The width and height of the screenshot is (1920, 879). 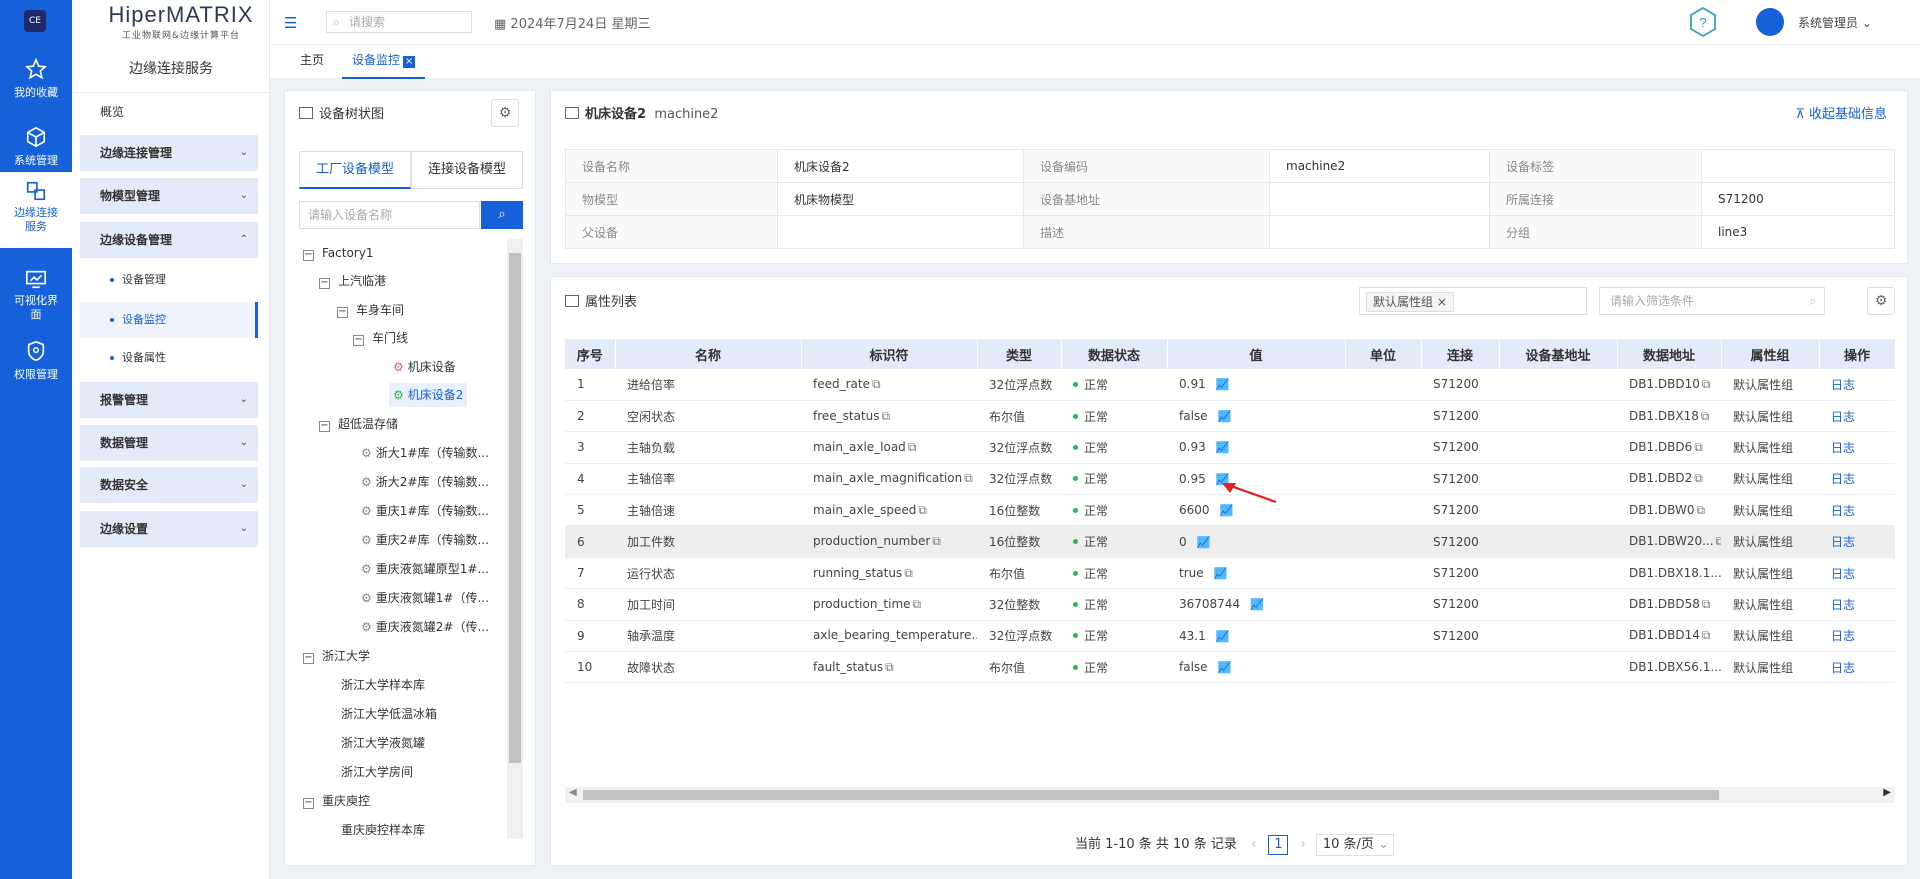 I want to click on tree-node: 浙江大学房间, so click(x=377, y=772).